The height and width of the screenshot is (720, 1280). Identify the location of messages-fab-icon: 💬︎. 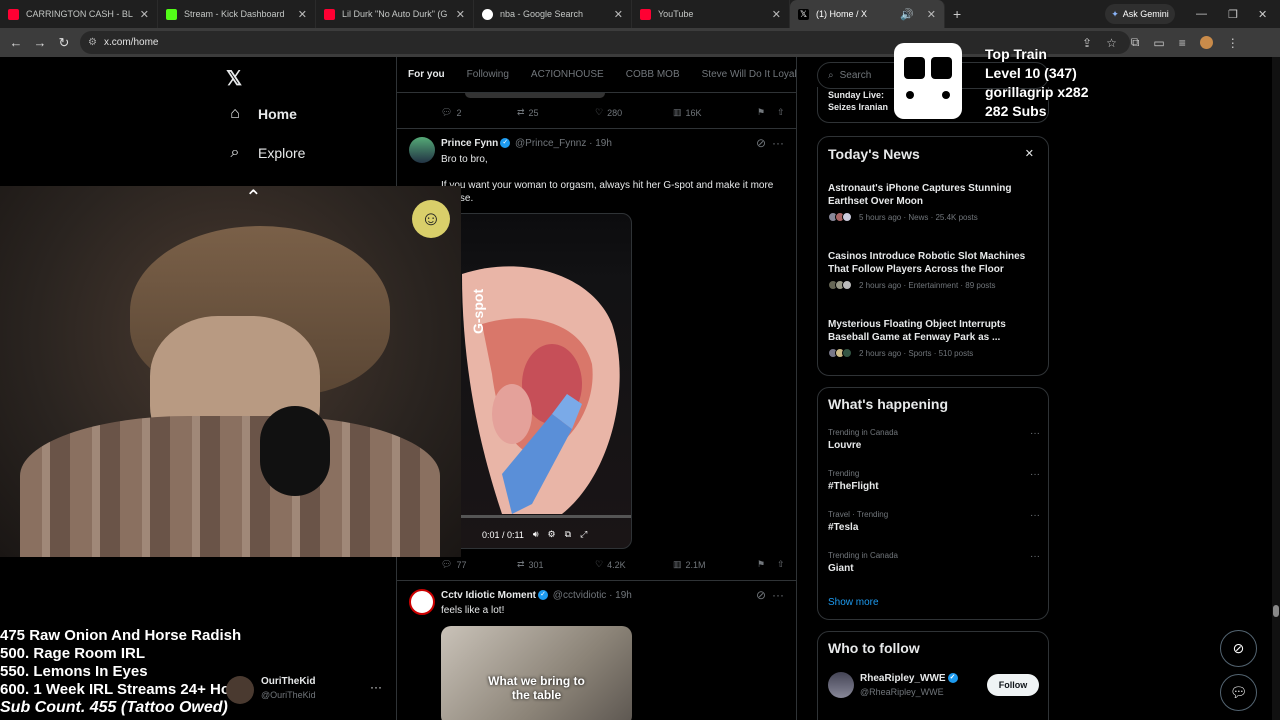
(1238, 692).